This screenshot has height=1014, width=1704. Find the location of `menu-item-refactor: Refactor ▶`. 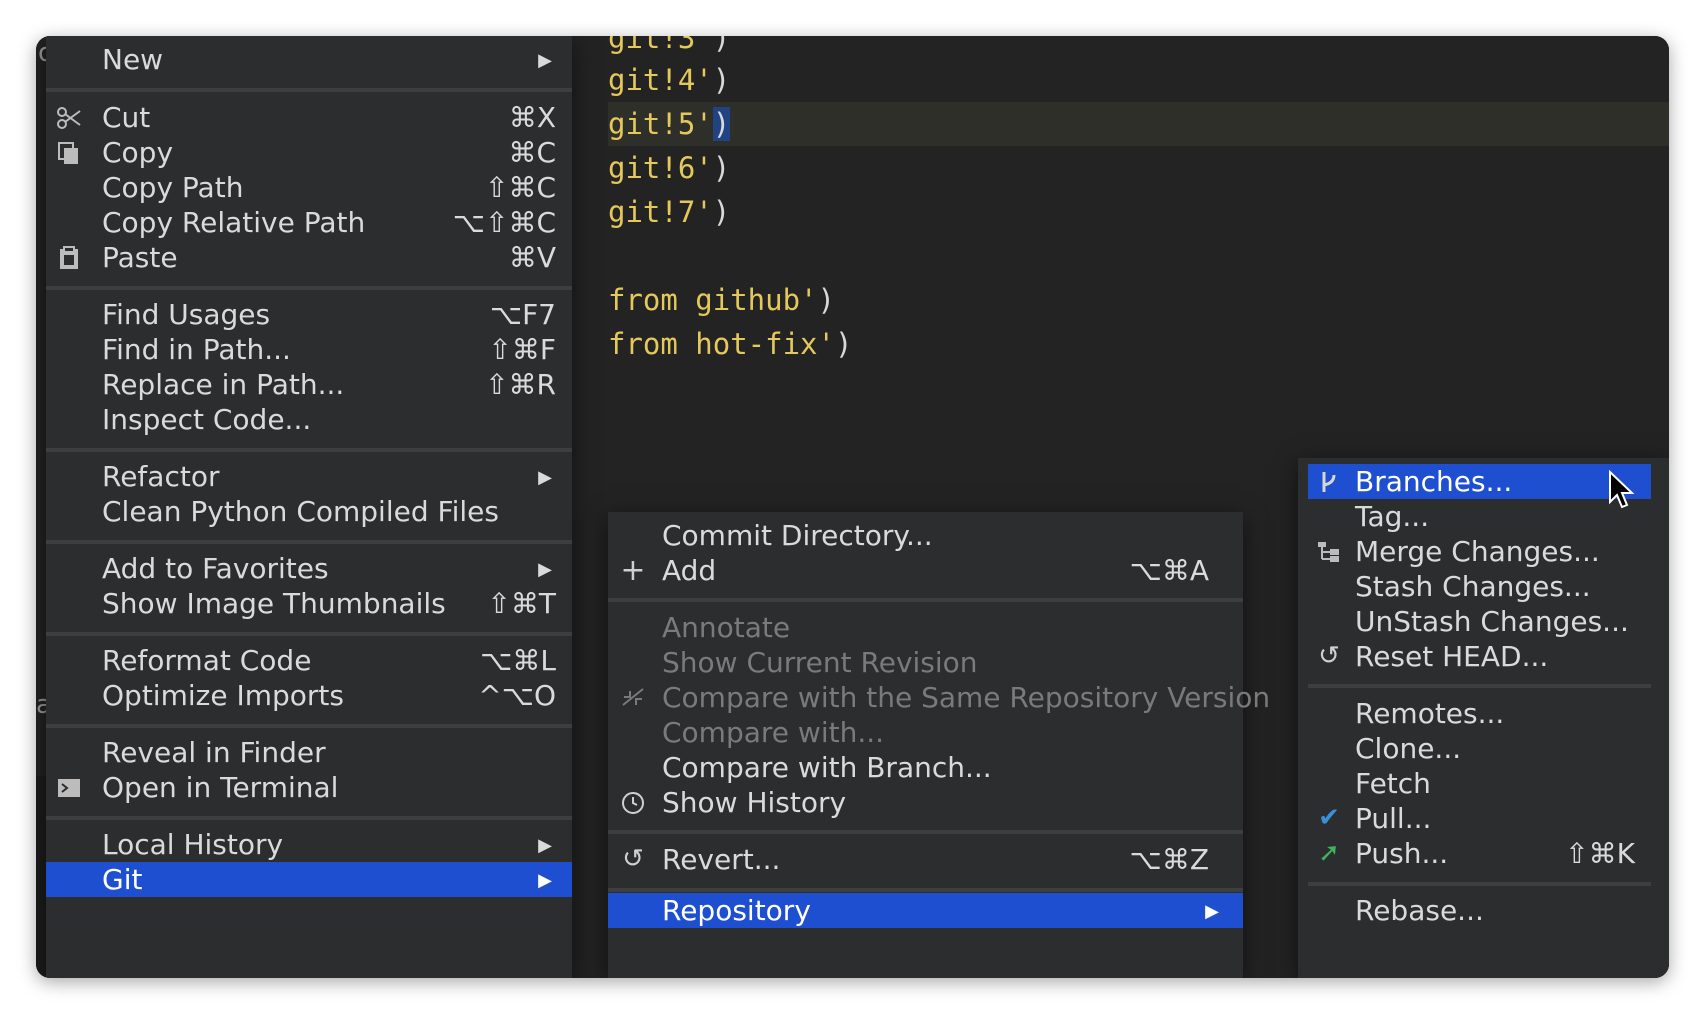

menu-item-refactor: Refactor ▶ is located at coordinates (309, 476).